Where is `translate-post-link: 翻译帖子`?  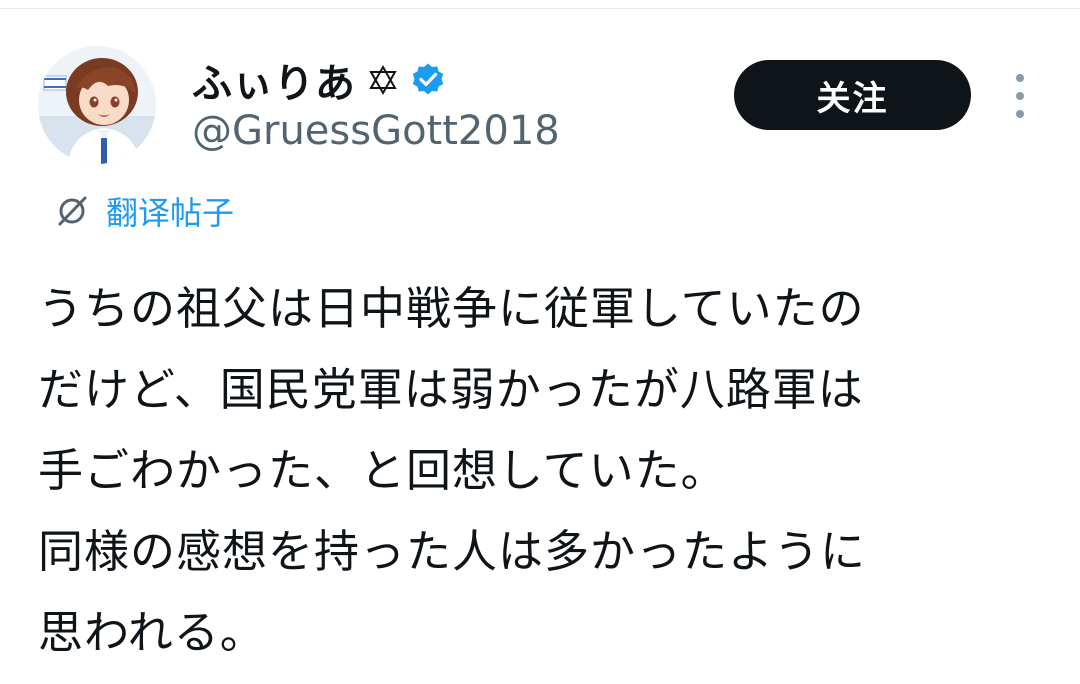
translate-post-link: 翻译帖子 is located at coordinates (143, 211).